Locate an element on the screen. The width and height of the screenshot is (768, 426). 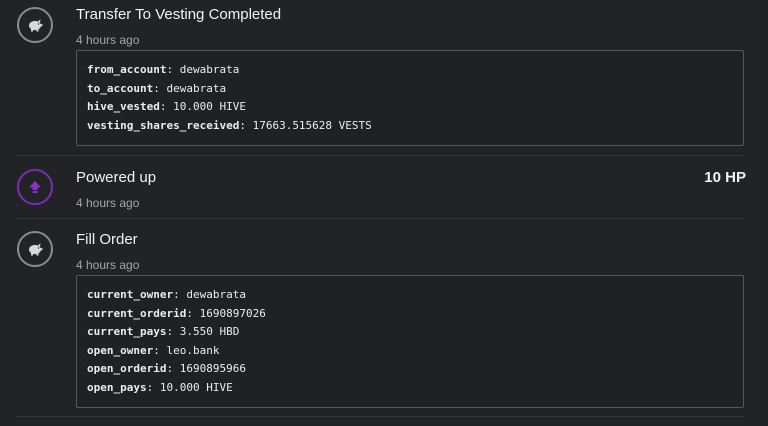
detail-key: from_account is located at coordinates (127, 69).